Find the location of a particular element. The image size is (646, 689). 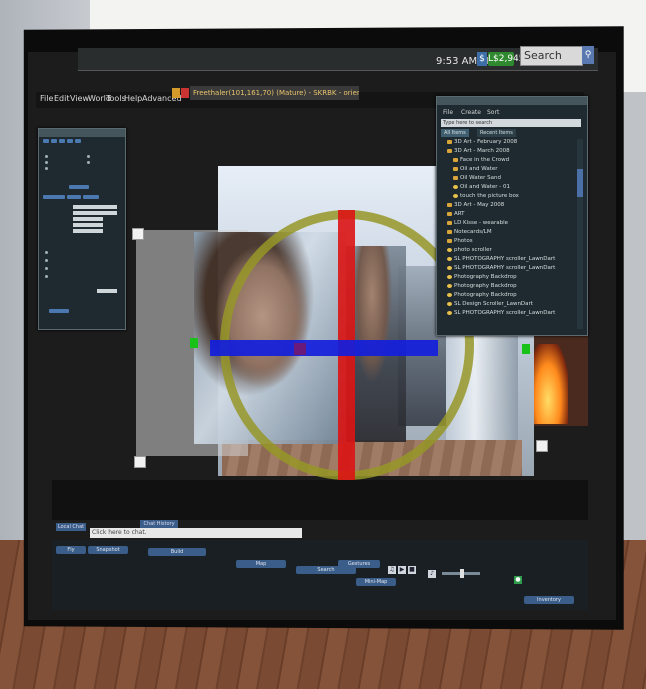

inventory-folder: 3D Art - May 2008 is located at coordinates (475, 205).